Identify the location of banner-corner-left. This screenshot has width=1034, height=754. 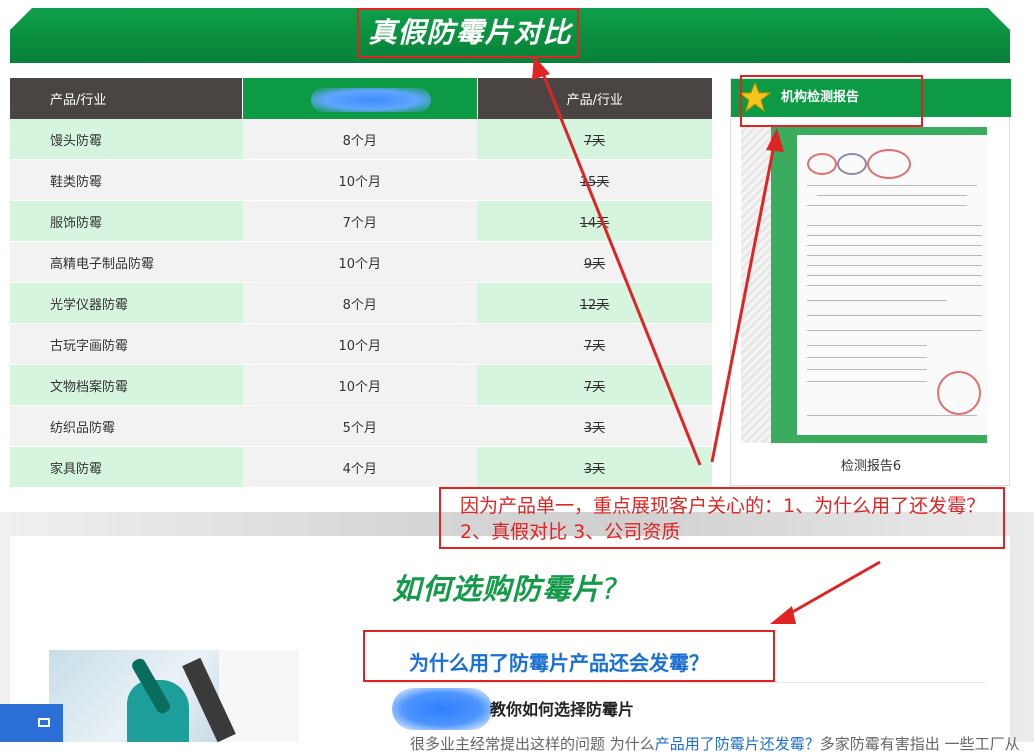
(21, 19).